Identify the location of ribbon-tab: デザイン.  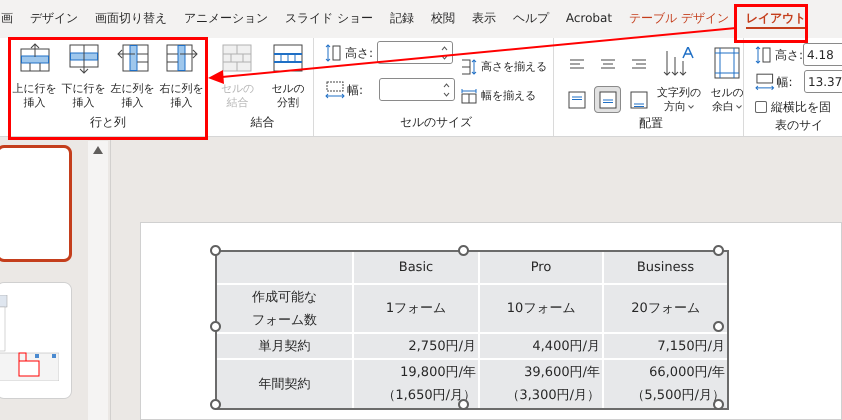
(54, 19).